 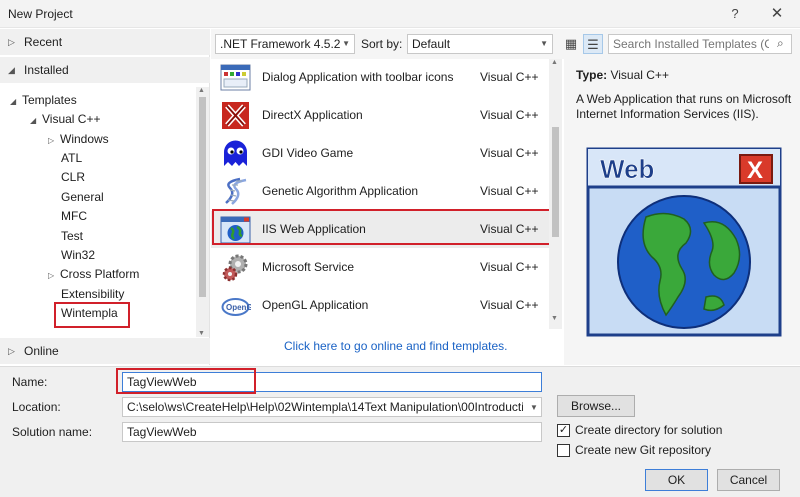 I want to click on sort-select: Default ▼, so click(x=480, y=44).